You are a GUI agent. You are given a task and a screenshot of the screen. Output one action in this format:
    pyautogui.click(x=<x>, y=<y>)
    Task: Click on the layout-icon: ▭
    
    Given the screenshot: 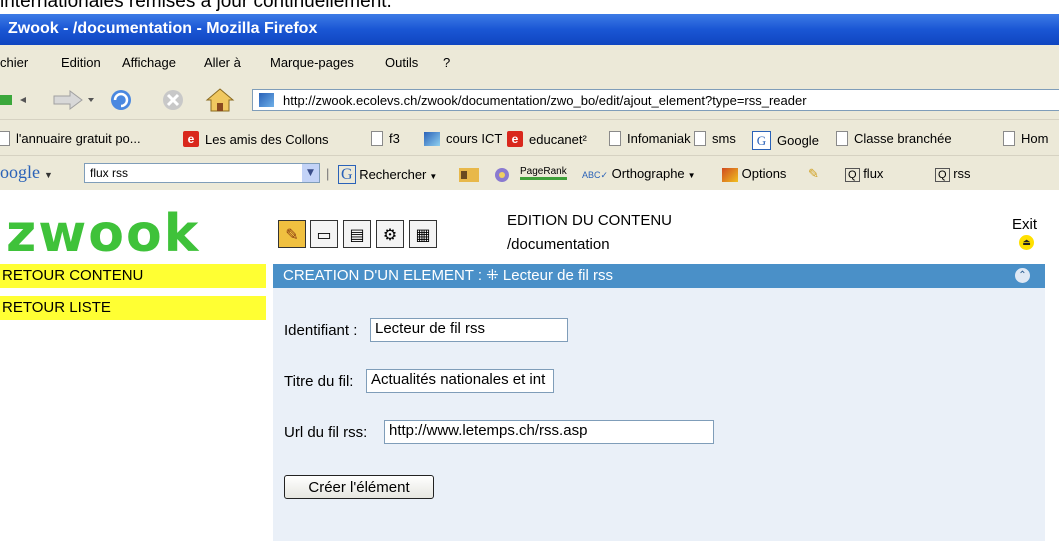 What is the action you would take?
    pyautogui.click(x=324, y=234)
    